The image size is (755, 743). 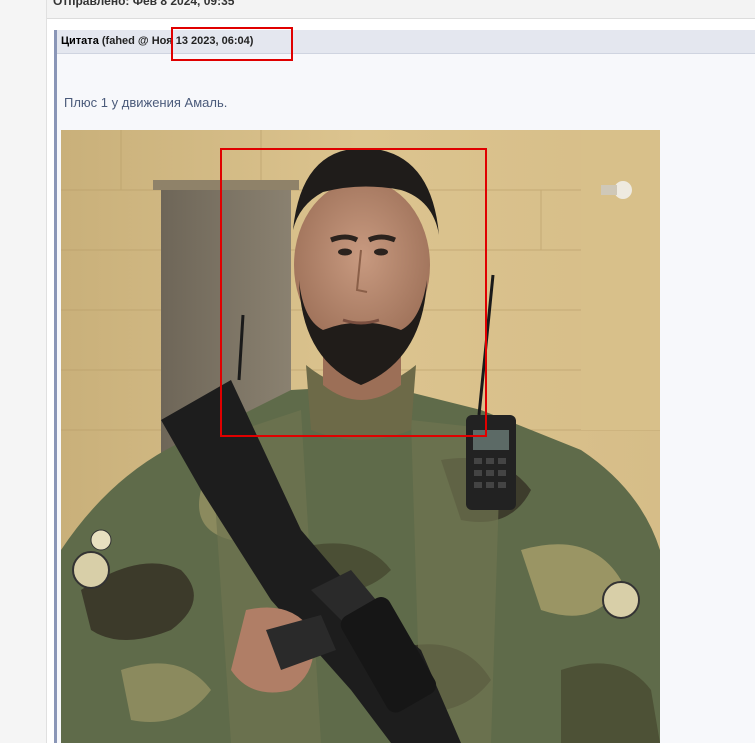 I want to click on quote-header: Цитата (fahed @ Ноя 13 2023, 06:04), so click(x=406, y=42).